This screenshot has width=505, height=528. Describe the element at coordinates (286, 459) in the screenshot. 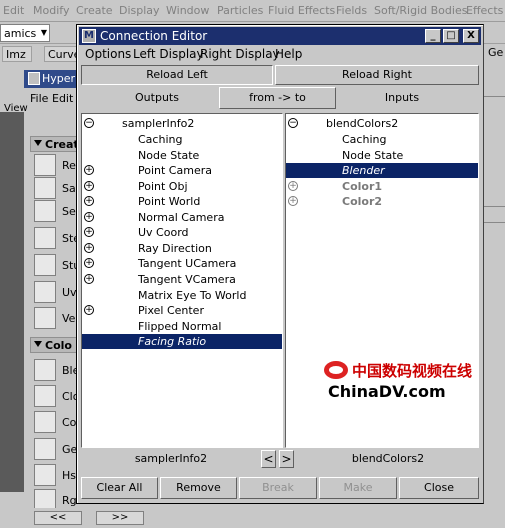

I see `scroll-right-button: >` at that location.